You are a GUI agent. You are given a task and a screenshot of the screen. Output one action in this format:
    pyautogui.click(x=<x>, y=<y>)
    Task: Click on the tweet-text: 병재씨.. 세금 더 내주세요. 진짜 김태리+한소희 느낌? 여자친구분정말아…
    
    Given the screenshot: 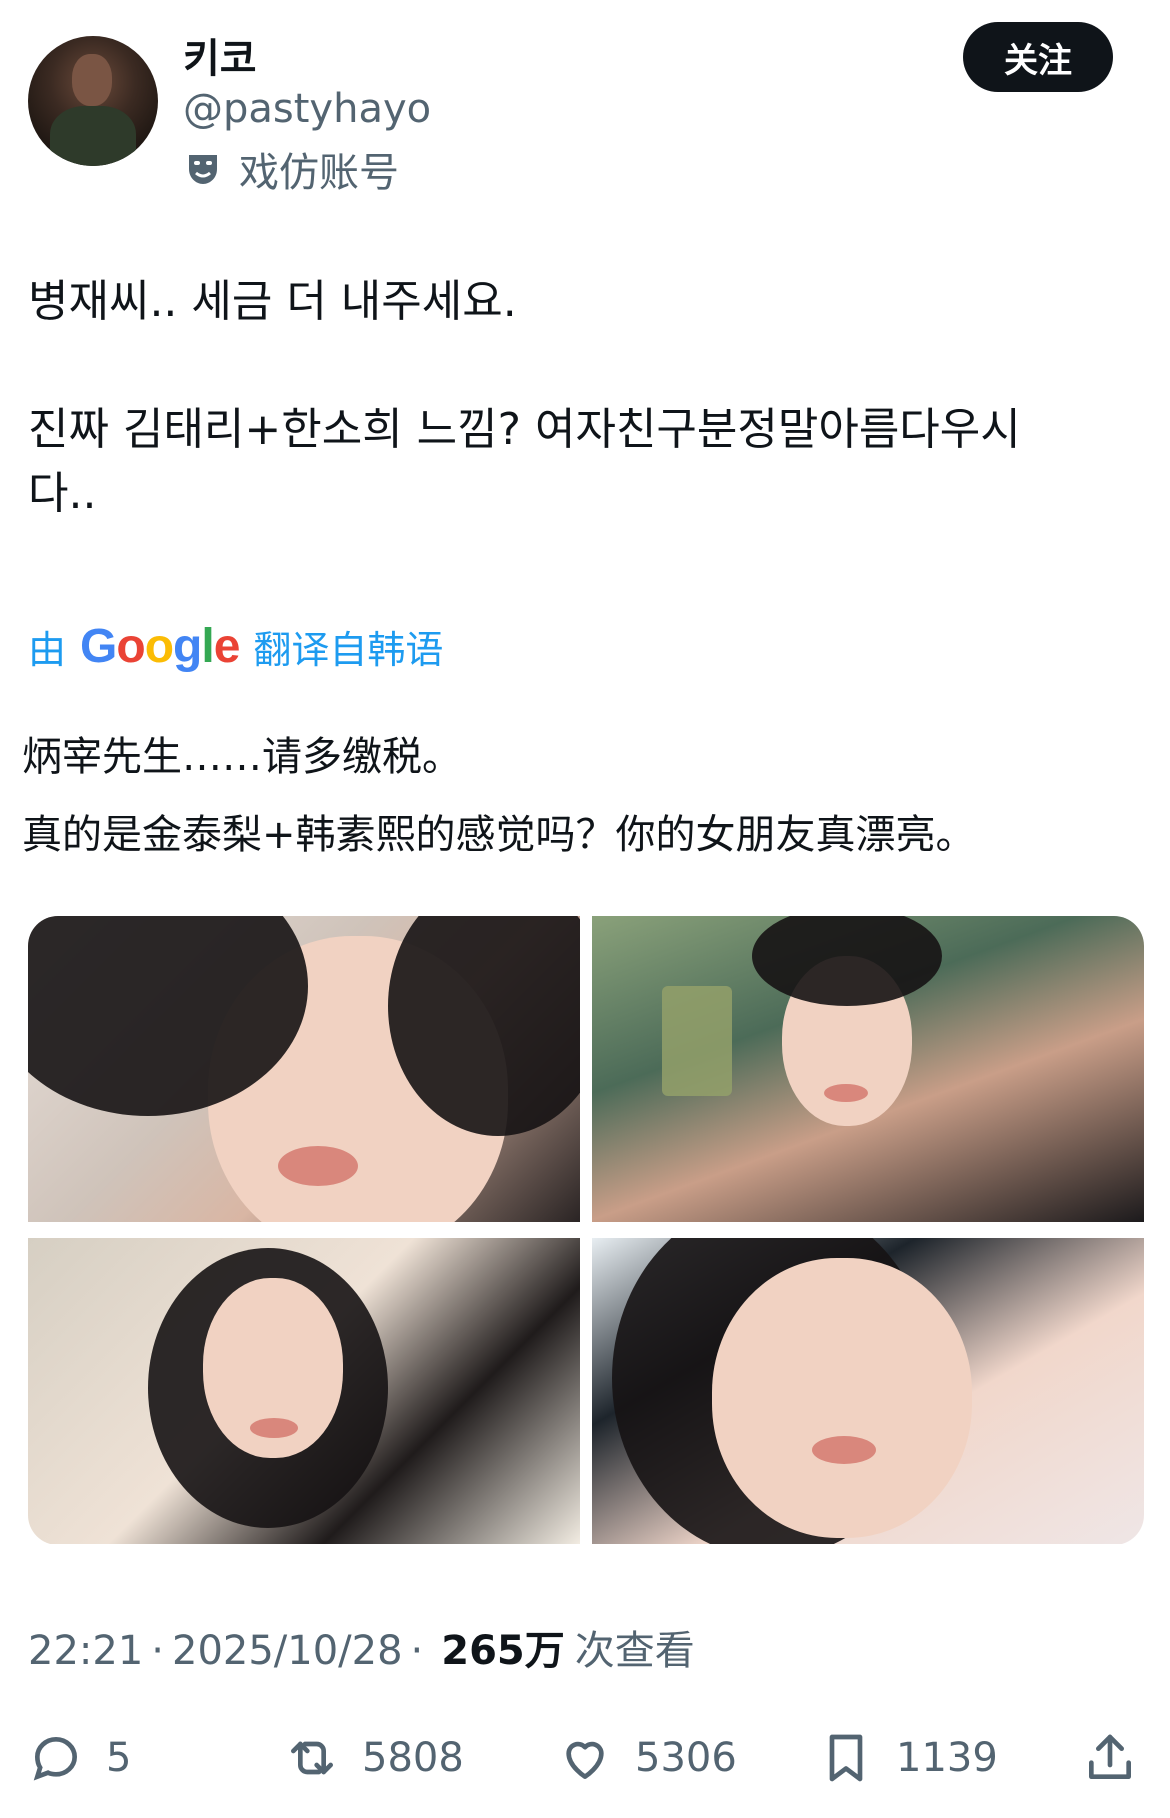 What is the action you would take?
    pyautogui.click(x=524, y=397)
    